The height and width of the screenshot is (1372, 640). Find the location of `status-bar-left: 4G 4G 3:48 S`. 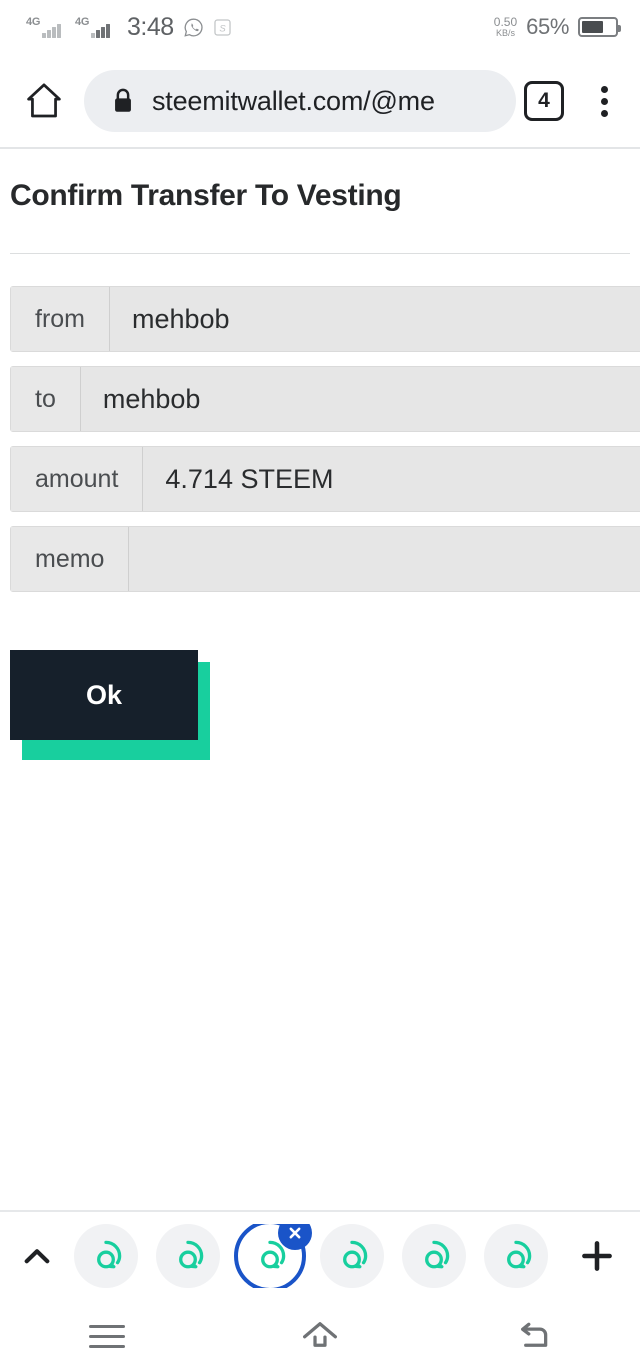

status-bar-left: 4G 4G 3:48 S is located at coordinates (116, 27).